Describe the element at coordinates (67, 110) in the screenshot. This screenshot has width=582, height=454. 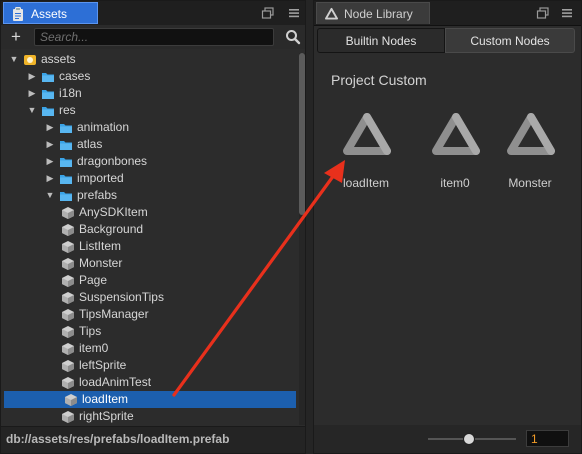
I see `tree-item-label: res` at that location.